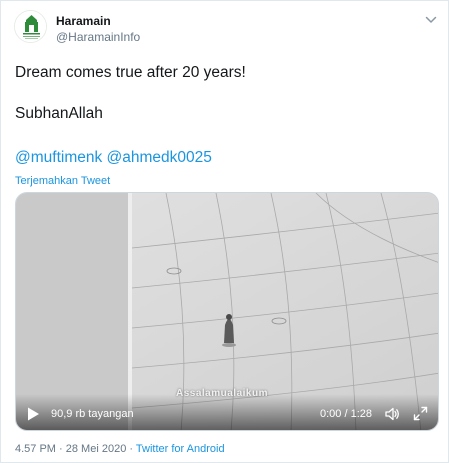 This screenshot has height=463, width=449. Describe the element at coordinates (59, 113) in the screenshot. I see `tweet-text-line: SubhanAllah` at that location.